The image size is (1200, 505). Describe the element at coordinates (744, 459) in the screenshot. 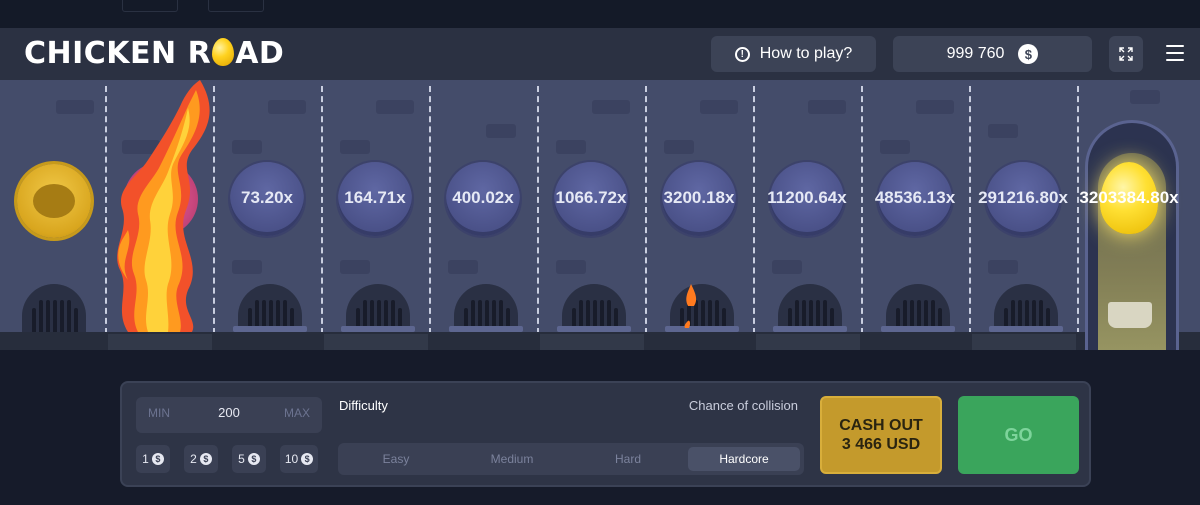

I see `difficulty-hardcore: Hardcore` at that location.